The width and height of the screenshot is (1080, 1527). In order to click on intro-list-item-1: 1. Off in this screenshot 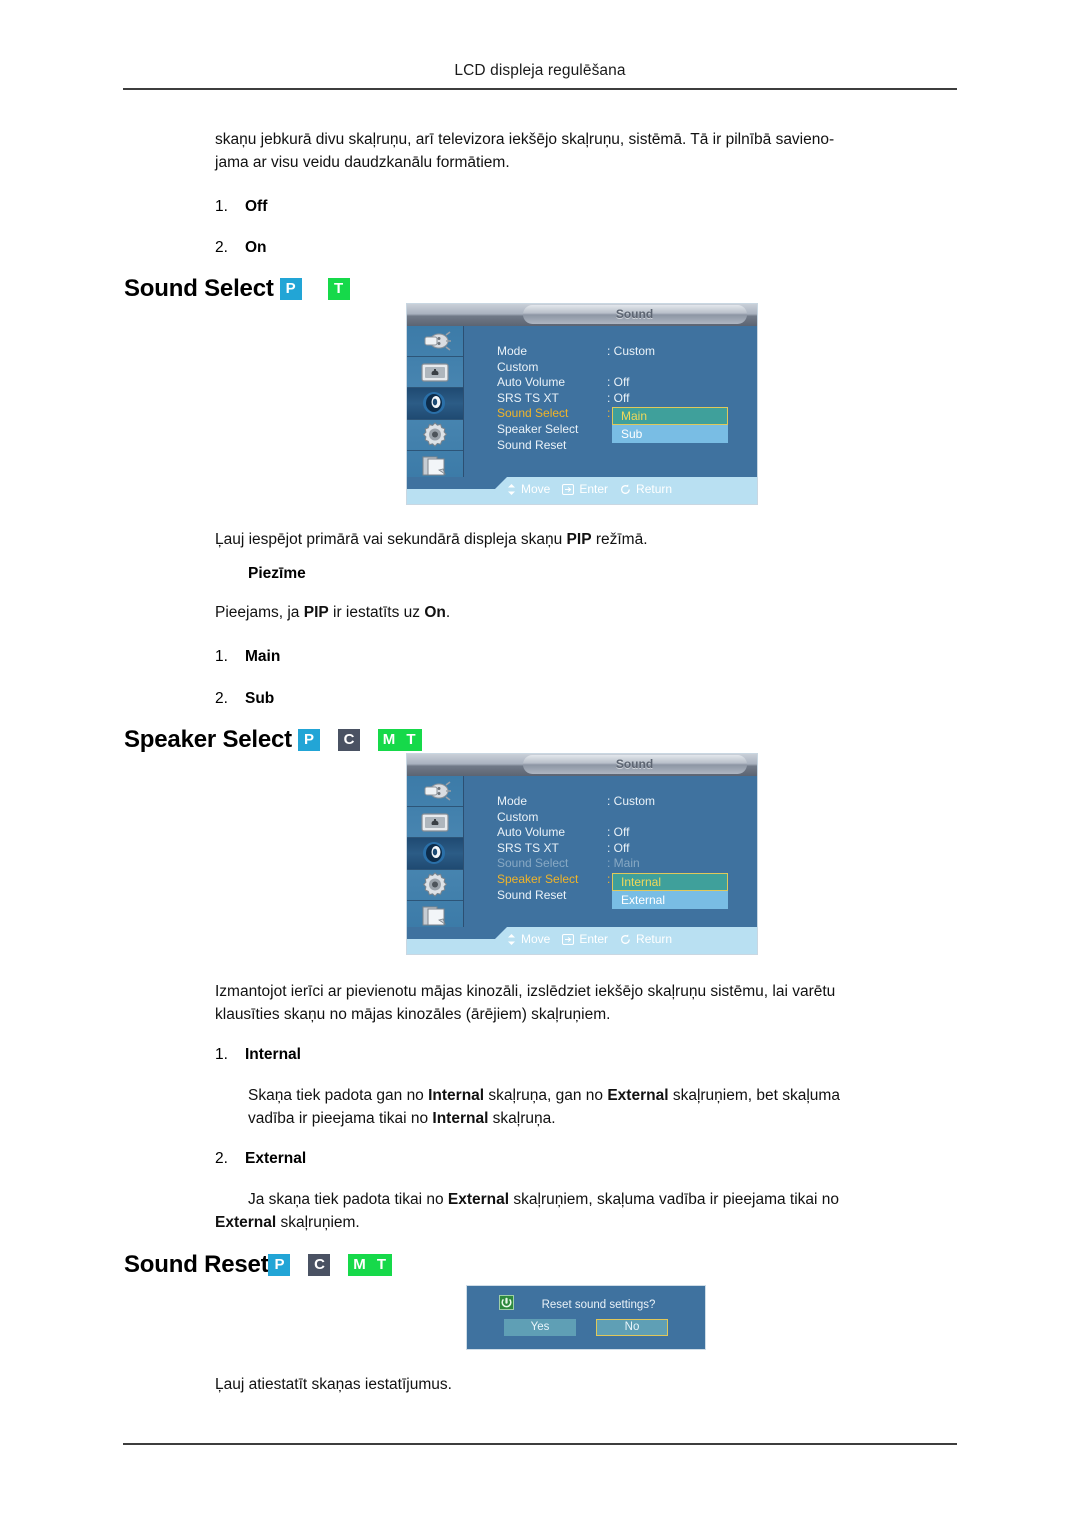, I will do `click(241, 206)`.